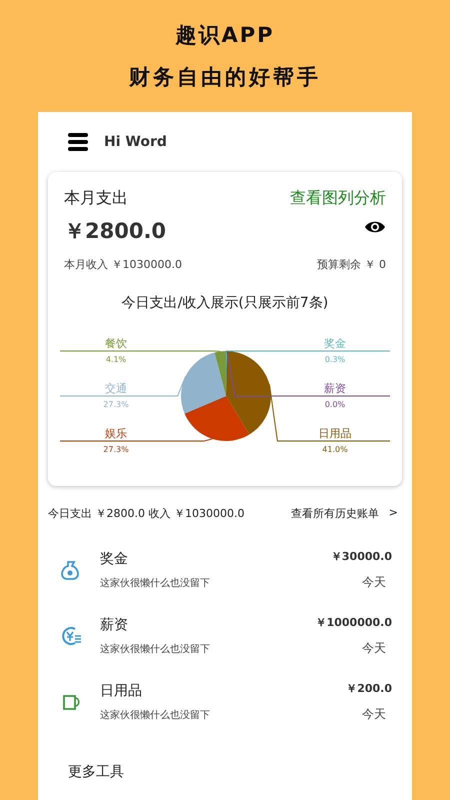 Image resolution: width=450 pixels, height=800 pixels. I want to click on record-title: 日用品, so click(121, 691).